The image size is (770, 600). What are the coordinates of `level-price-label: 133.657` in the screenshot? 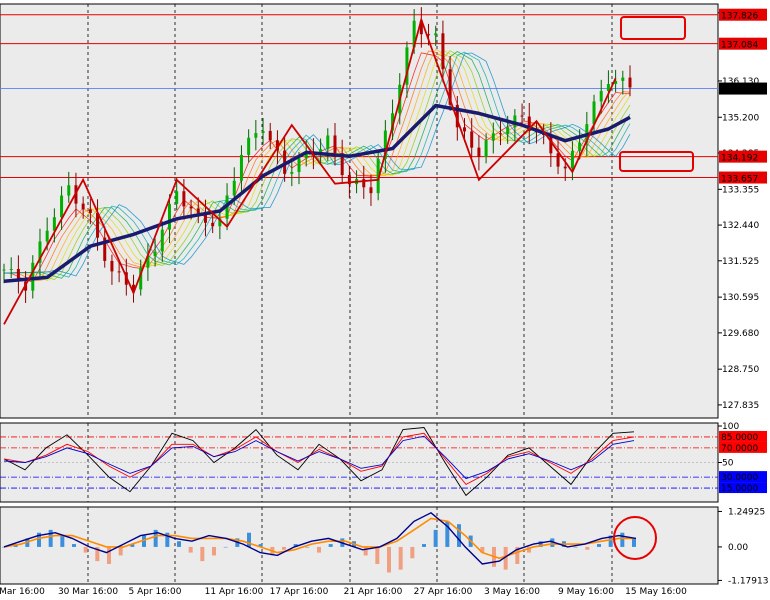 It's located at (739, 180).